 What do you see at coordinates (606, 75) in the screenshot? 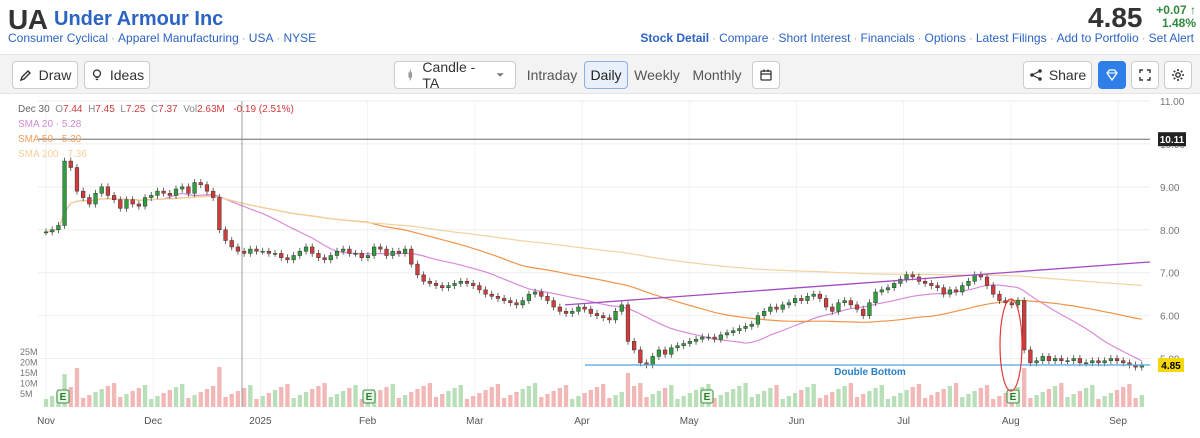
I see `tab-daily: Daily` at bounding box center [606, 75].